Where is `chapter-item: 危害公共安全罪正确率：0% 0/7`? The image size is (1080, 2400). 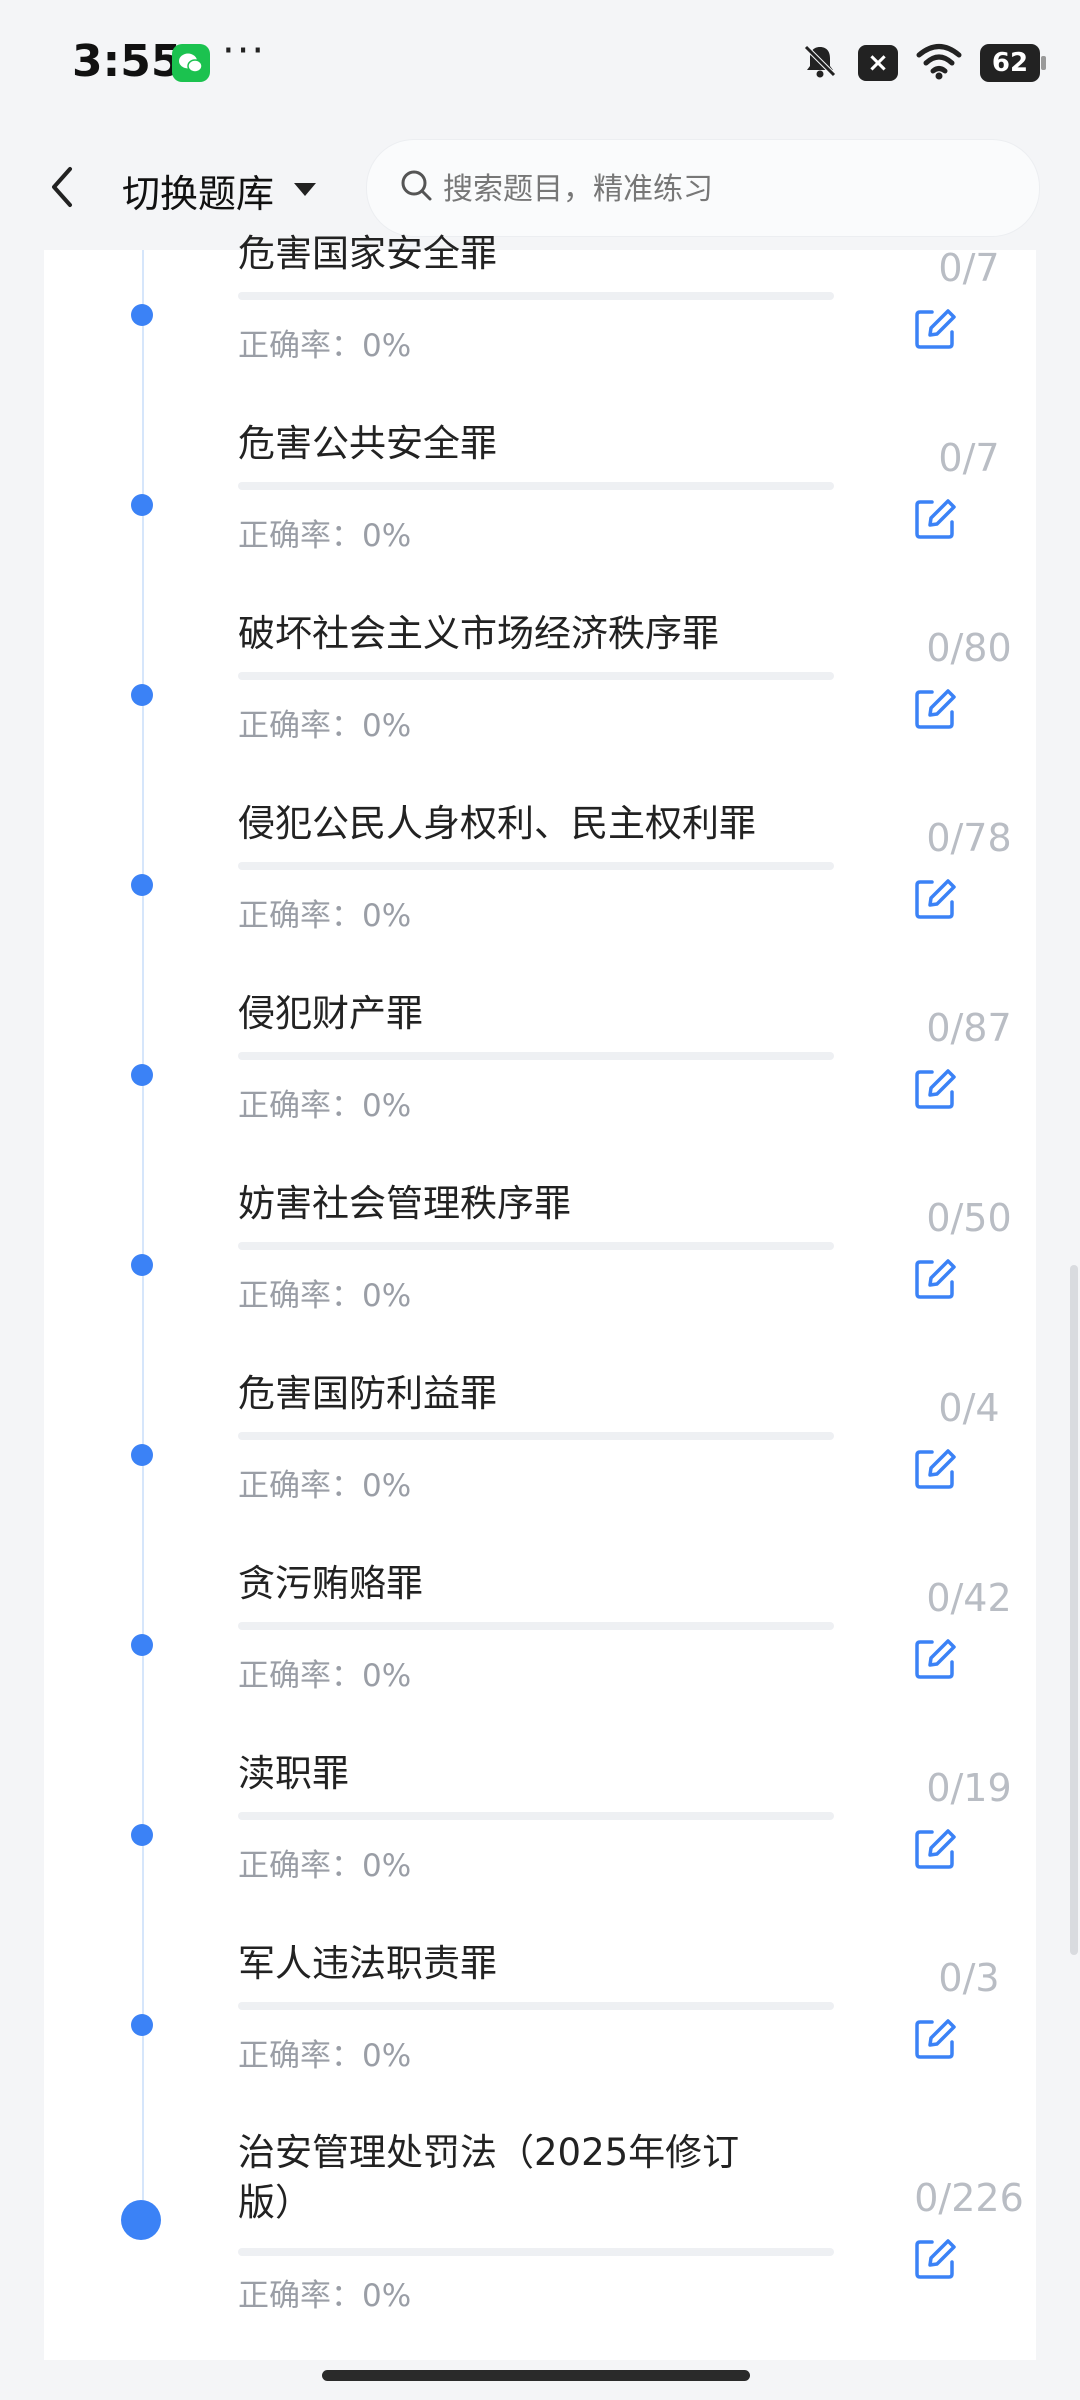
chapter-item: 危害公共安全罪正确率：0% 0/7 is located at coordinates (540, 513).